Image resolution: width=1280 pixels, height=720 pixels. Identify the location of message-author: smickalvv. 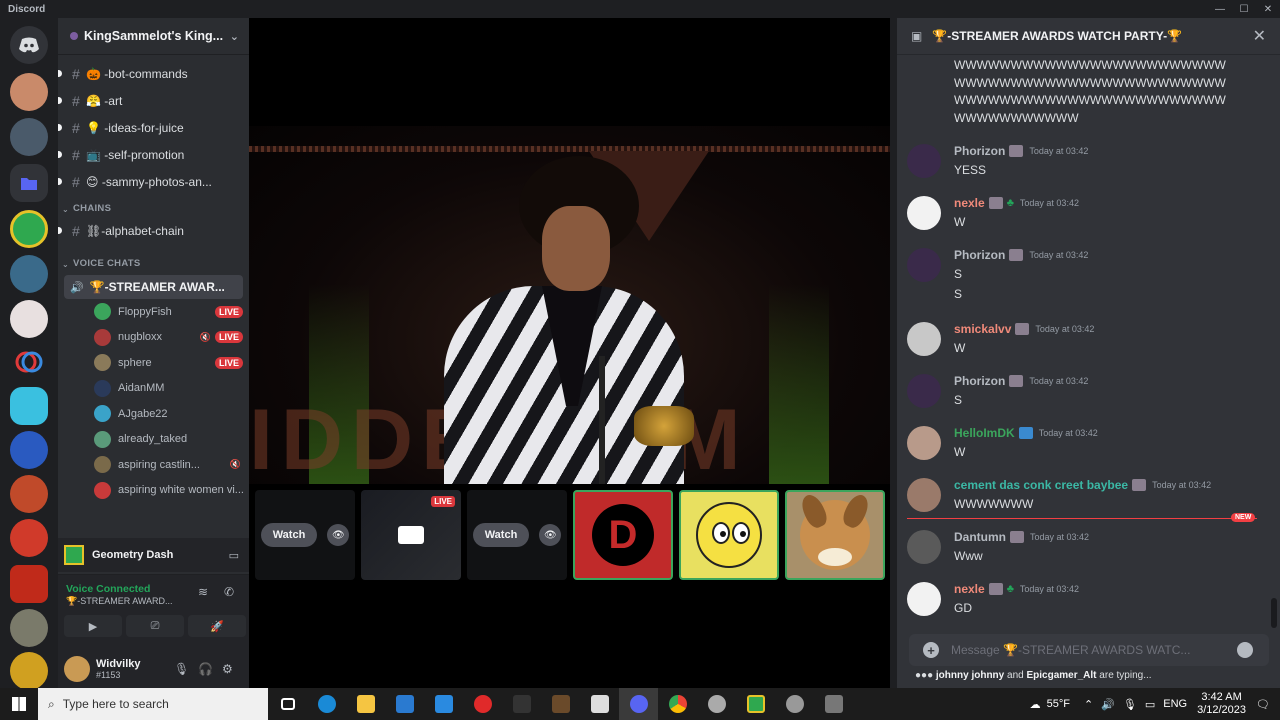
(982, 329).